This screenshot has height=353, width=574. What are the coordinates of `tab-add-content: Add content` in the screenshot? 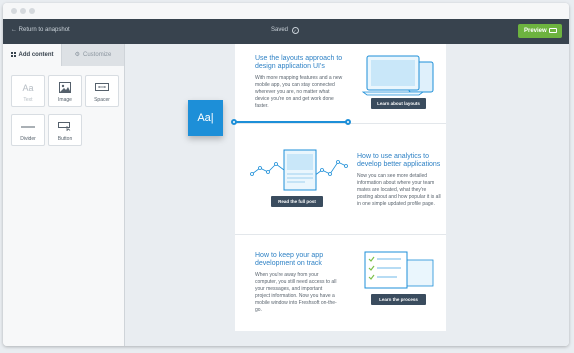 It's located at (32, 55).